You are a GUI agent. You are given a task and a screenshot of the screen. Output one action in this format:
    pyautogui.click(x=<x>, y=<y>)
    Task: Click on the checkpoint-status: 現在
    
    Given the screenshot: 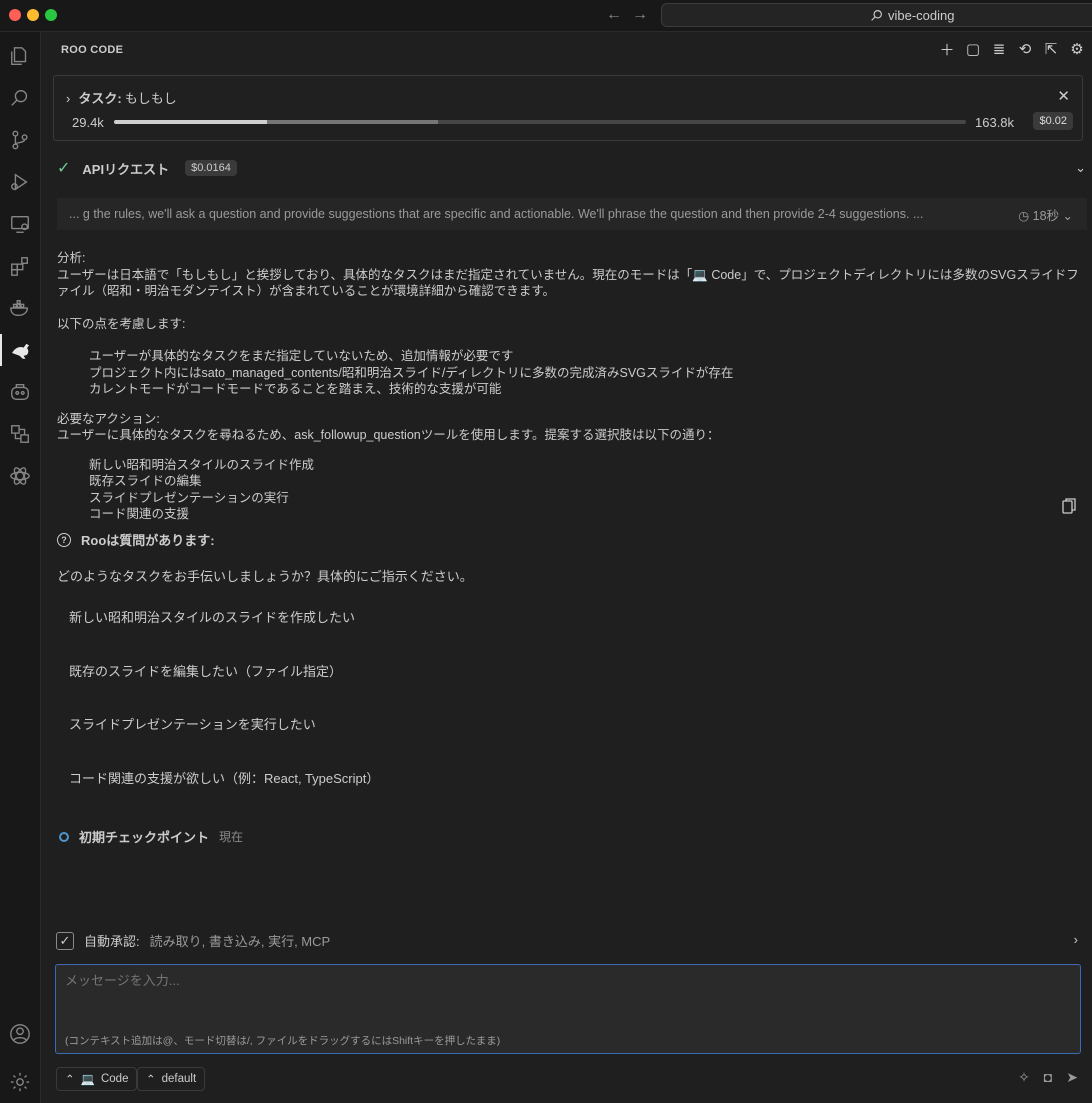 What is the action you would take?
    pyautogui.click(x=231, y=837)
    